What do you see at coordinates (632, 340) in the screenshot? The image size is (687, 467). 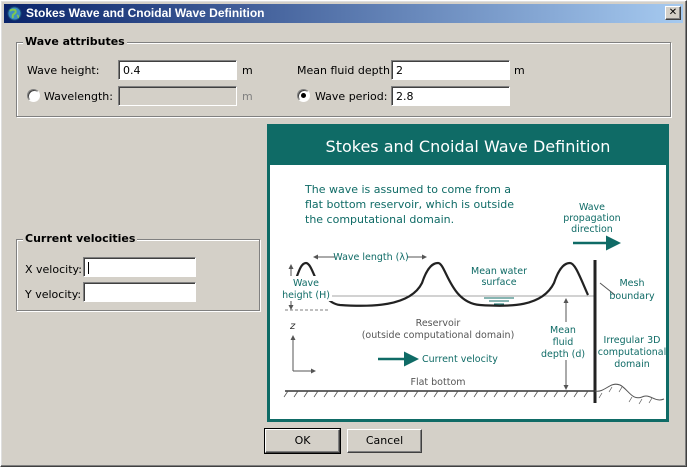 I see `irregular-domain-line-1: Irregular 3D` at bounding box center [632, 340].